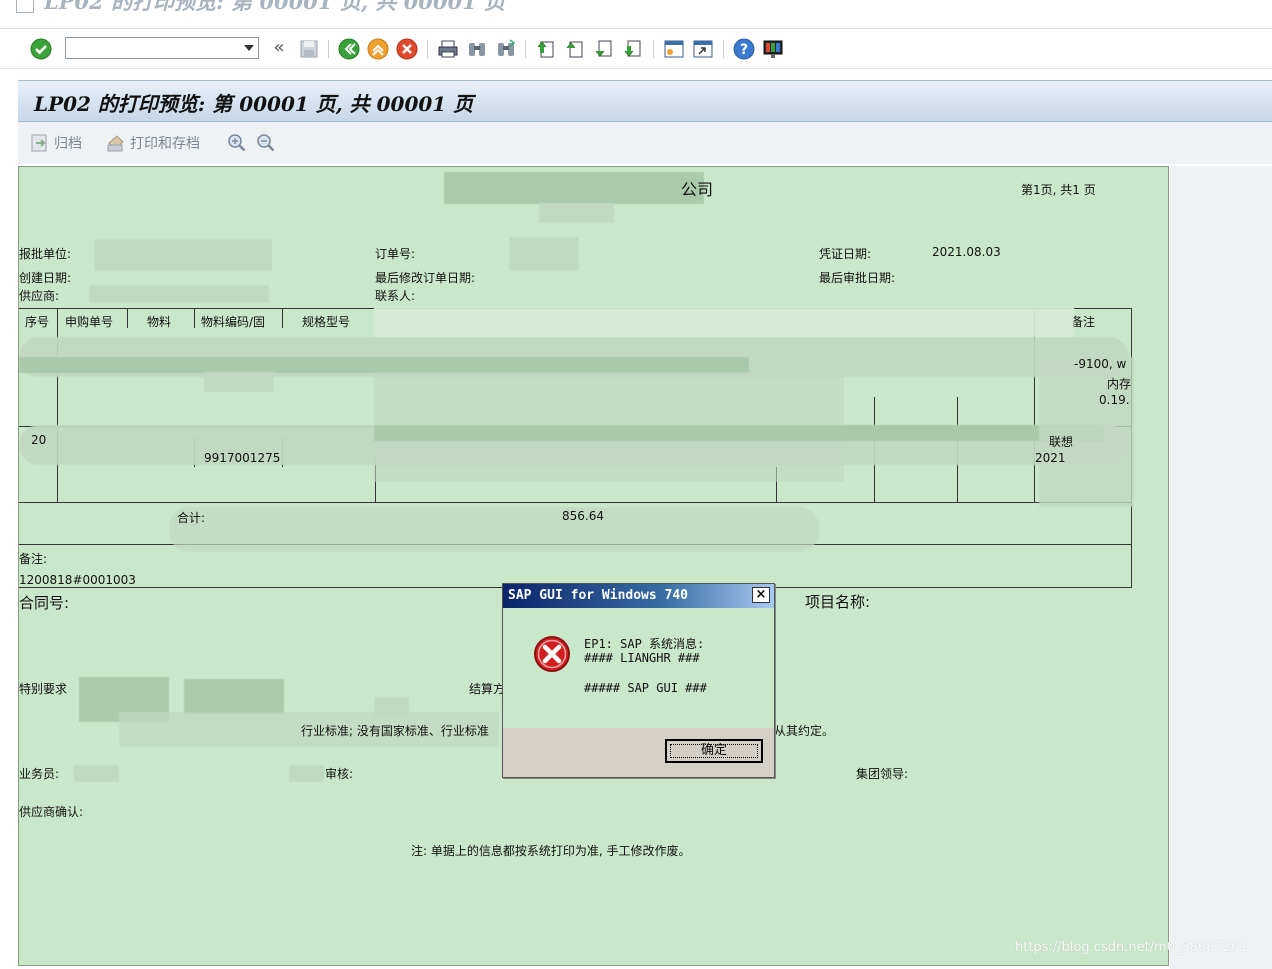 The height and width of the screenshot is (969, 1272). What do you see at coordinates (77, 580) in the screenshot?
I see `reference-no: 1200818#0001003` at bounding box center [77, 580].